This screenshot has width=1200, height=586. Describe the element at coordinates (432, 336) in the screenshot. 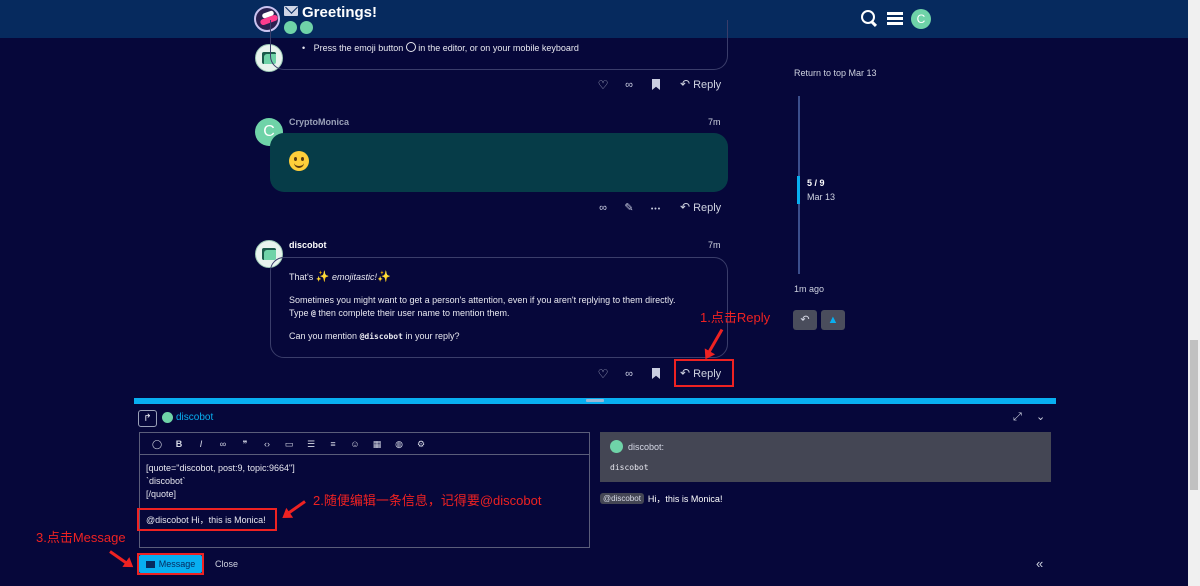

I see `text-fragment: in your reply?` at that location.